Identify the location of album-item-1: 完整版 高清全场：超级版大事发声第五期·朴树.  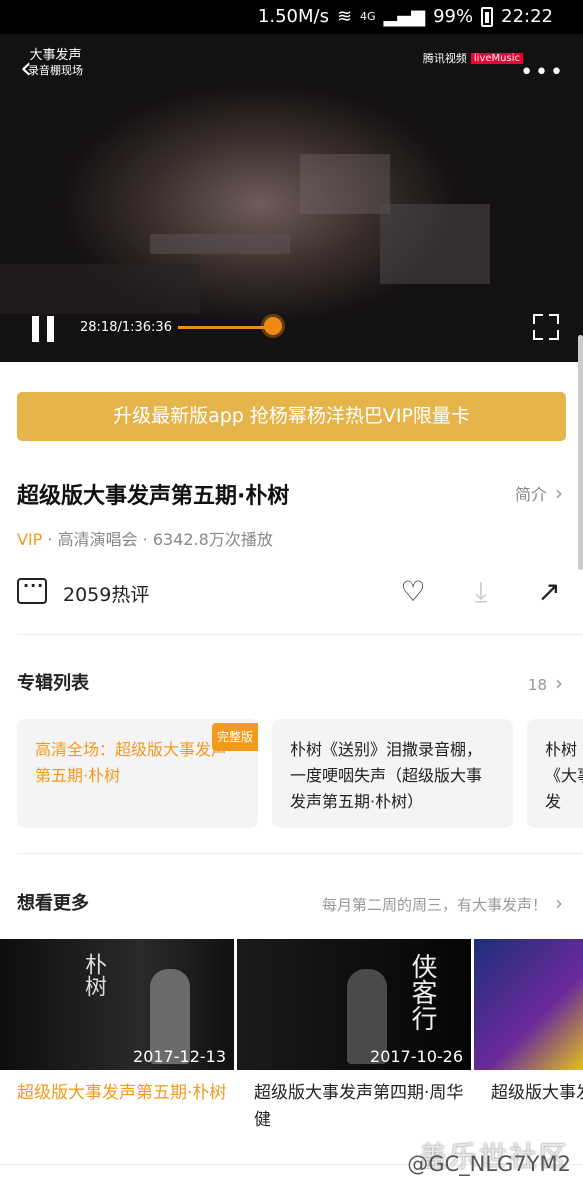
(137, 773).